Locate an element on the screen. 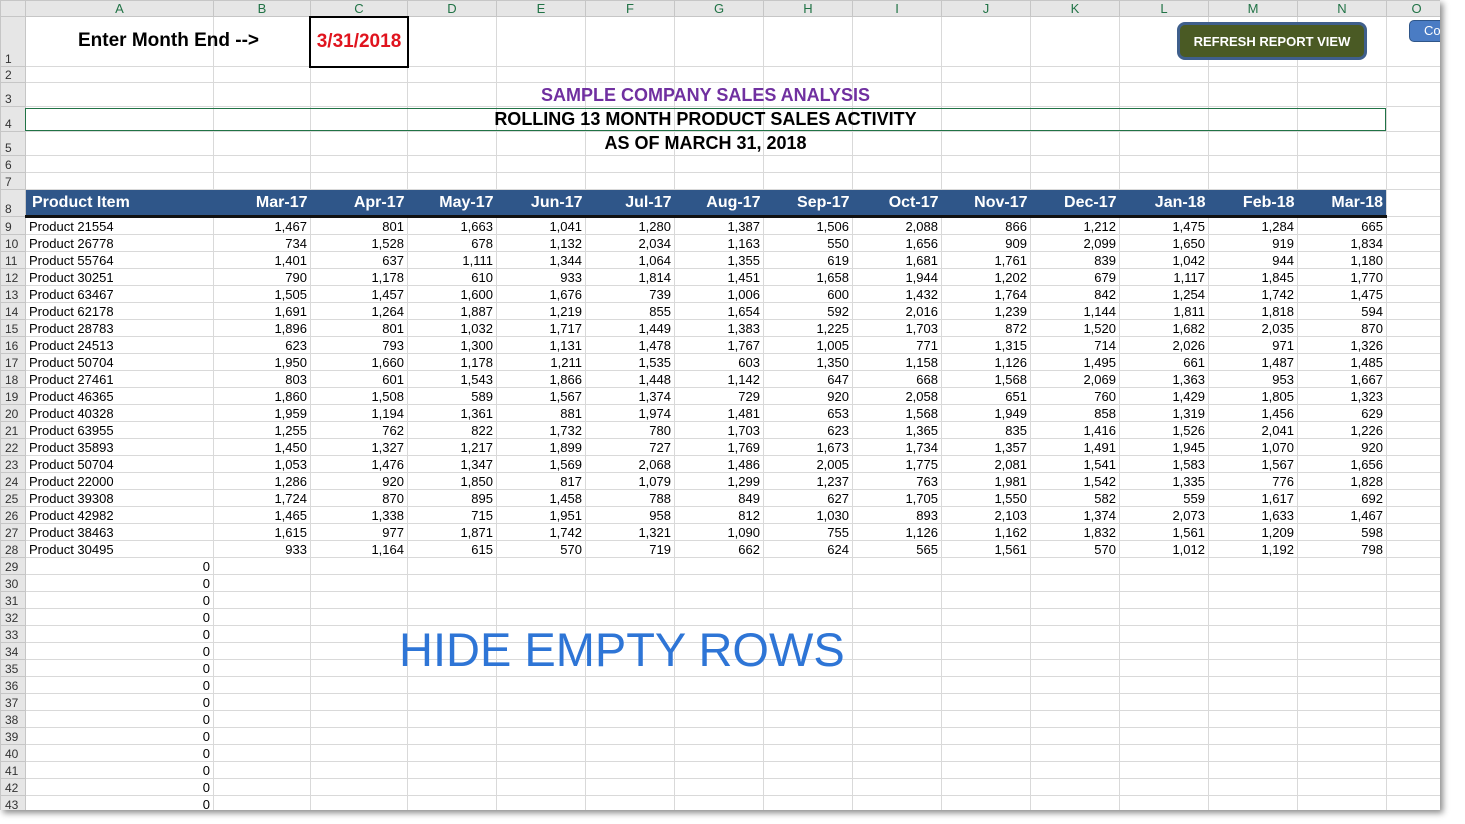 Image resolution: width=1465 pixels, height=824 pixels. value-cell: 661 is located at coordinates (1164, 362).